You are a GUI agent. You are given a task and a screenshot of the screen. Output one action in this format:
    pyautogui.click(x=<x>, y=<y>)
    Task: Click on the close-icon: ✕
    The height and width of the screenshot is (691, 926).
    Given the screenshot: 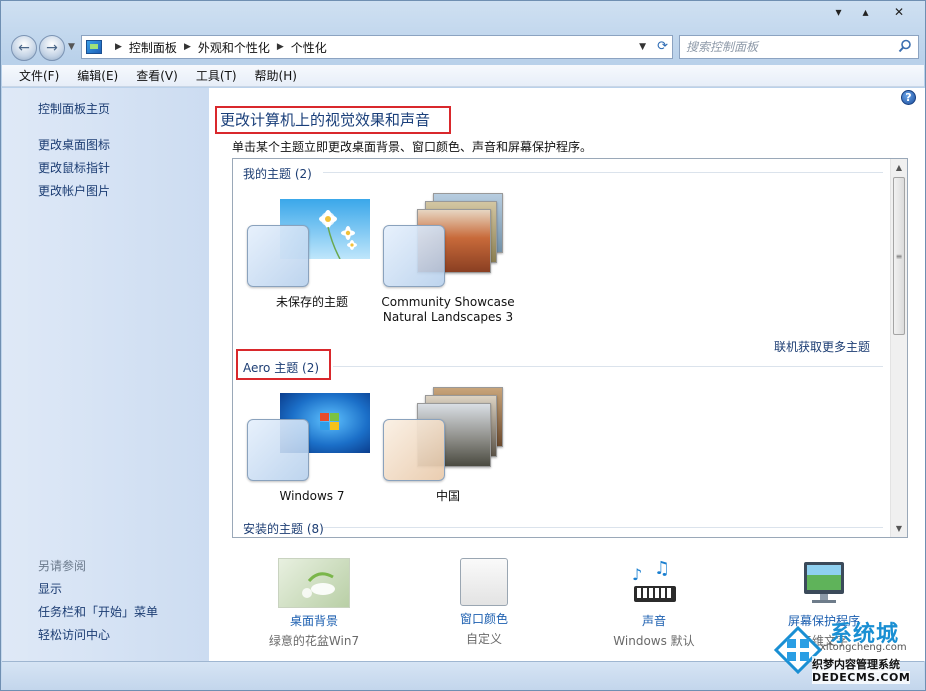 What is the action you would take?
    pyautogui.click(x=899, y=11)
    